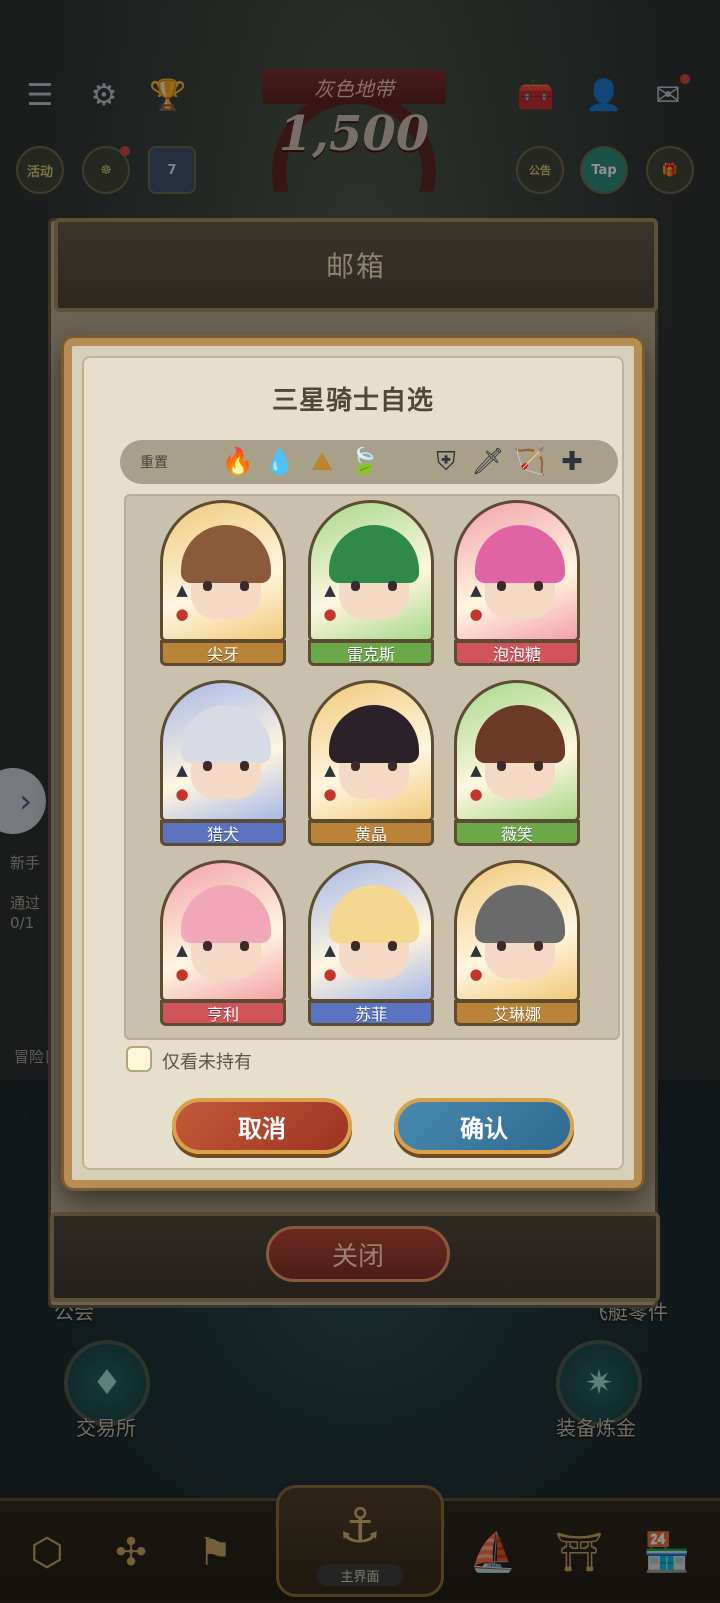 Image resolution: width=720 pixels, height=1603 pixels. Describe the element at coordinates (139, 1059) in the screenshot. I see `only-unowned-checkbox` at that location.